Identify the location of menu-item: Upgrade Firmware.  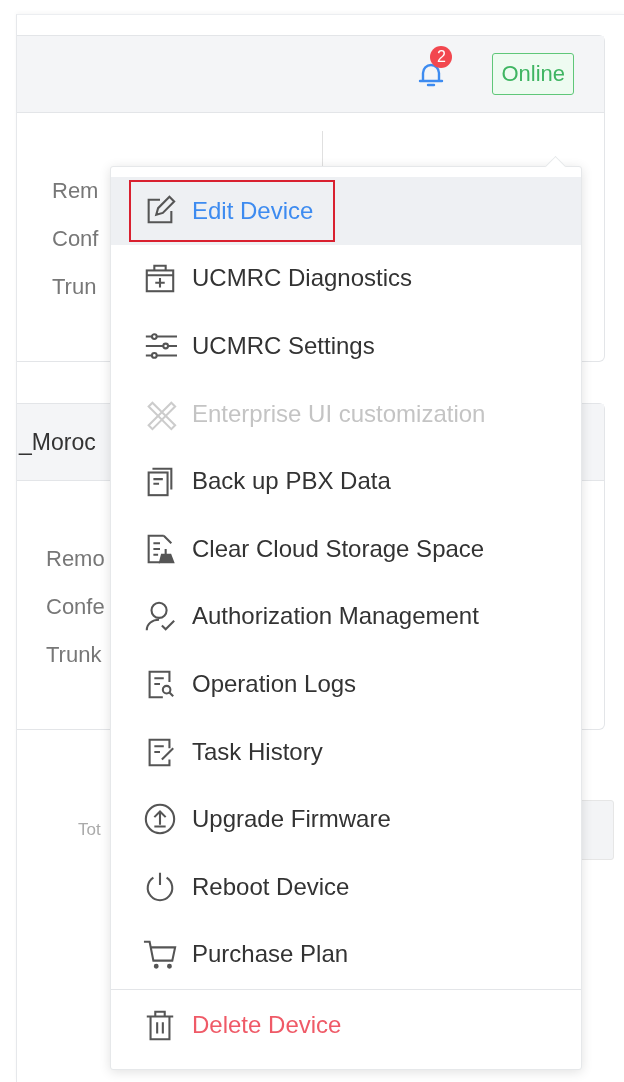
(346, 819).